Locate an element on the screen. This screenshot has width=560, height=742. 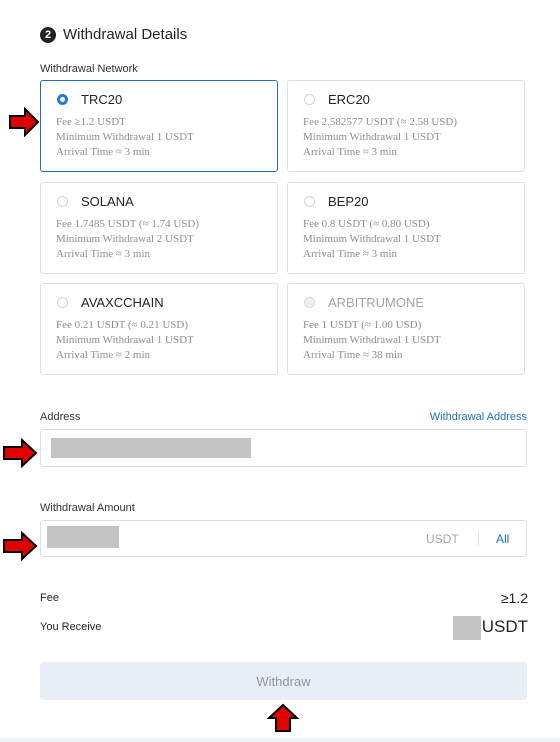
section-header: 2 Withdrawal Details is located at coordinates (113, 34).